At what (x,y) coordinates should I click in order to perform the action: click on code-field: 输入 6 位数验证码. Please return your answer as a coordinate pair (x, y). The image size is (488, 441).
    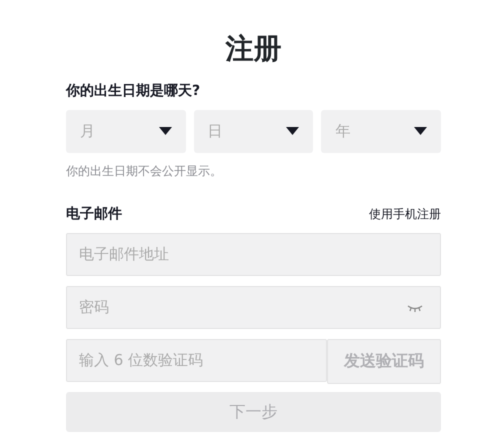
    Looking at the image, I should click on (196, 360).